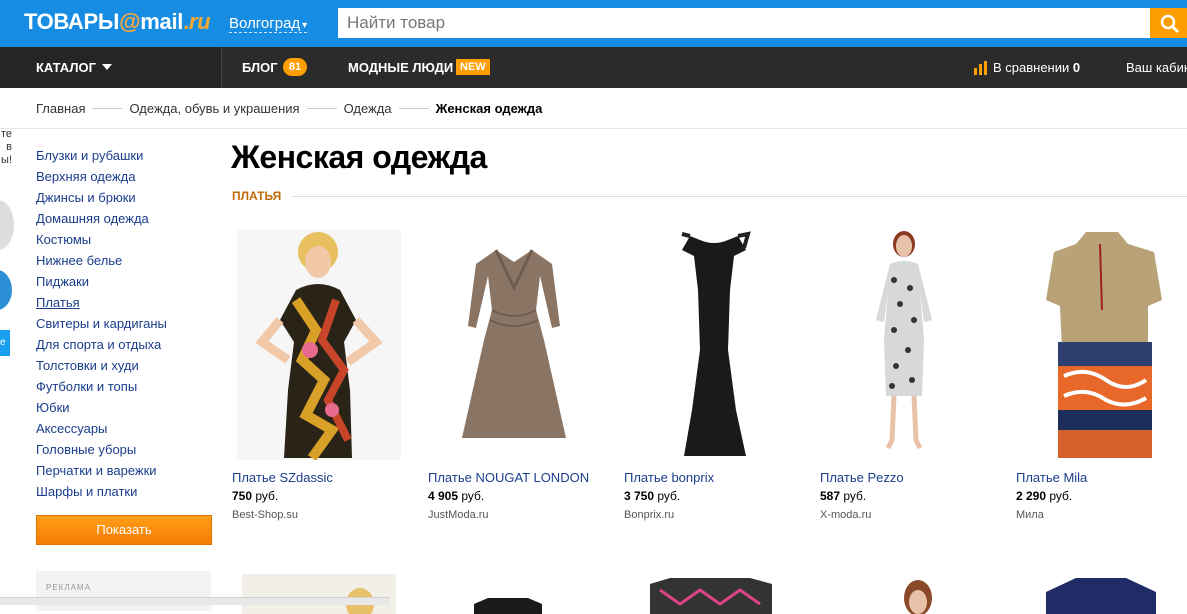 The height and width of the screenshot is (614, 1187). I want to click on product-card: Платье Pezzo 587 руб. X-moda.ru, so click(905, 375).